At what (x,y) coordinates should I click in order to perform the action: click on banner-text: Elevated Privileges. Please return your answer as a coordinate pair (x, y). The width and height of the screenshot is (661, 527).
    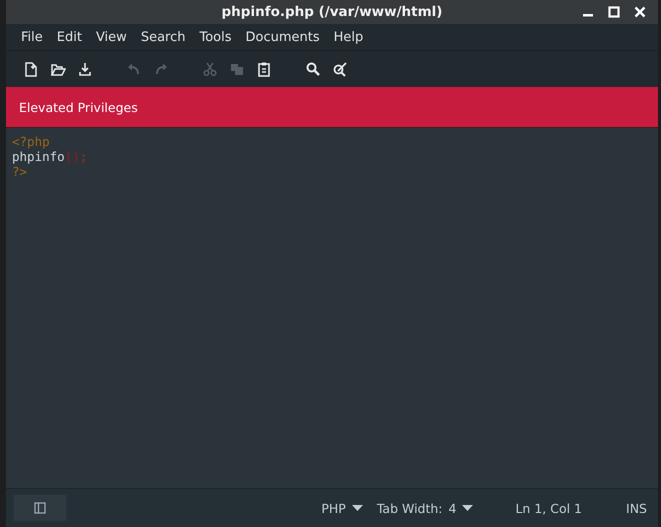
    Looking at the image, I should click on (78, 107).